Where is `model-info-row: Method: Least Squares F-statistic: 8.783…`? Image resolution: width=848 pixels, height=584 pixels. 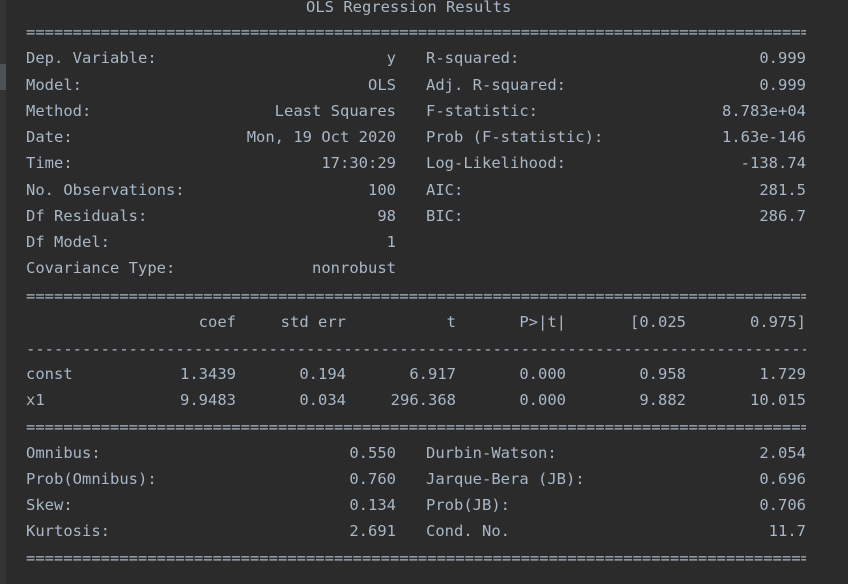
model-info-row: Method: Least Squares F-statistic: 8.783… is located at coordinates (416, 111).